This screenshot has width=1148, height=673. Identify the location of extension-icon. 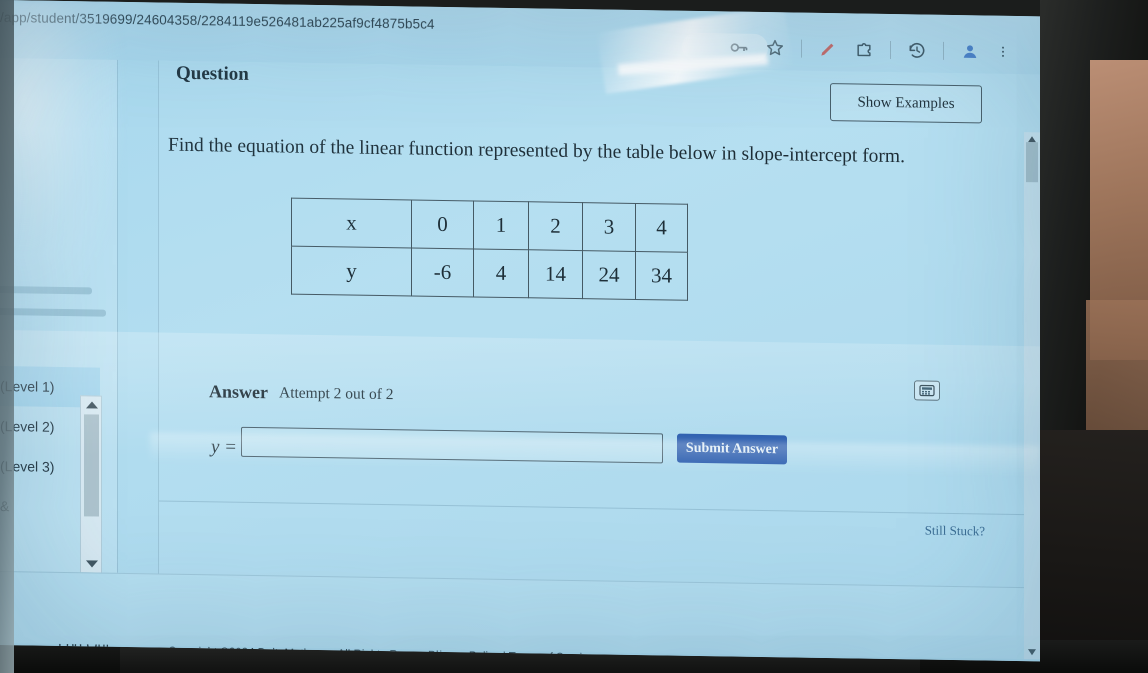
(864, 49).